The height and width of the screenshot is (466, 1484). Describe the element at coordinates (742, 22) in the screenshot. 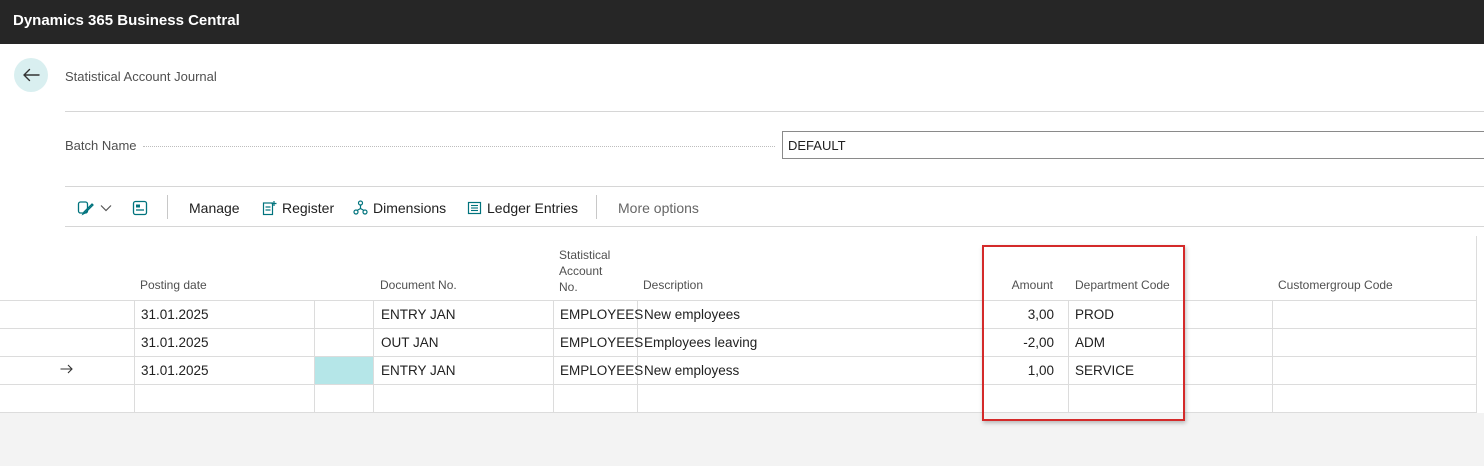

I see `top-bar: Dynamics 365 Business Central` at that location.